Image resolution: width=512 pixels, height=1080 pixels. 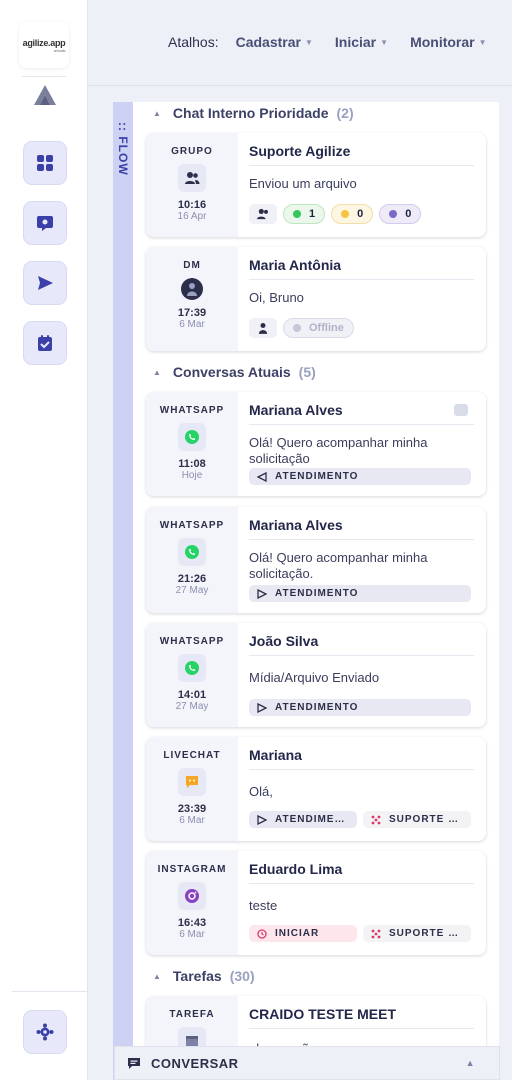 I want to click on calendar-check-icon, so click(x=45, y=343).